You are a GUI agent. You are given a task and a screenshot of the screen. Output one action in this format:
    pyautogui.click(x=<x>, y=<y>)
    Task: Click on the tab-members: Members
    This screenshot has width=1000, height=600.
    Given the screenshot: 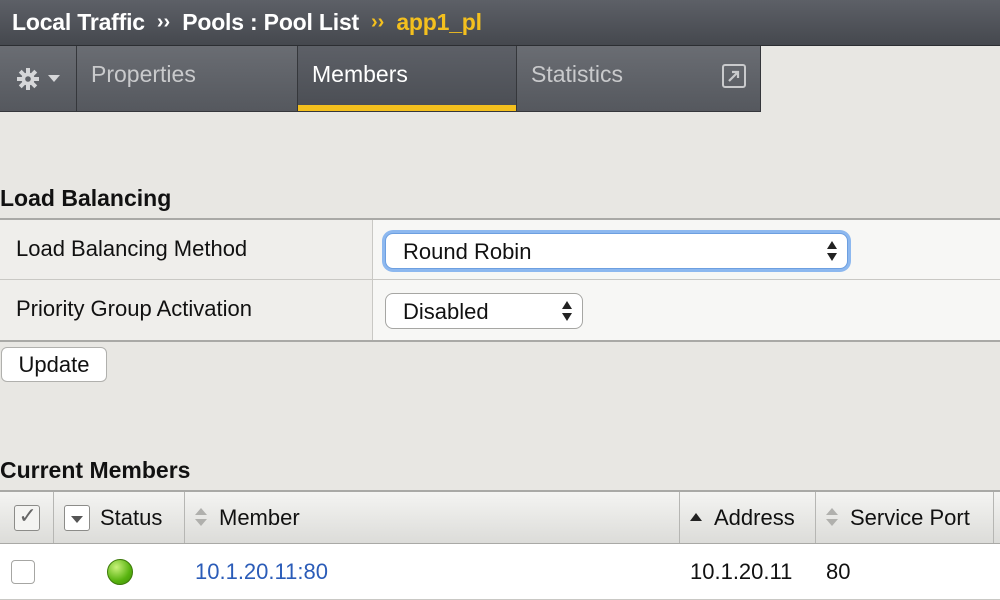 What is the action you would take?
    pyautogui.click(x=407, y=79)
    